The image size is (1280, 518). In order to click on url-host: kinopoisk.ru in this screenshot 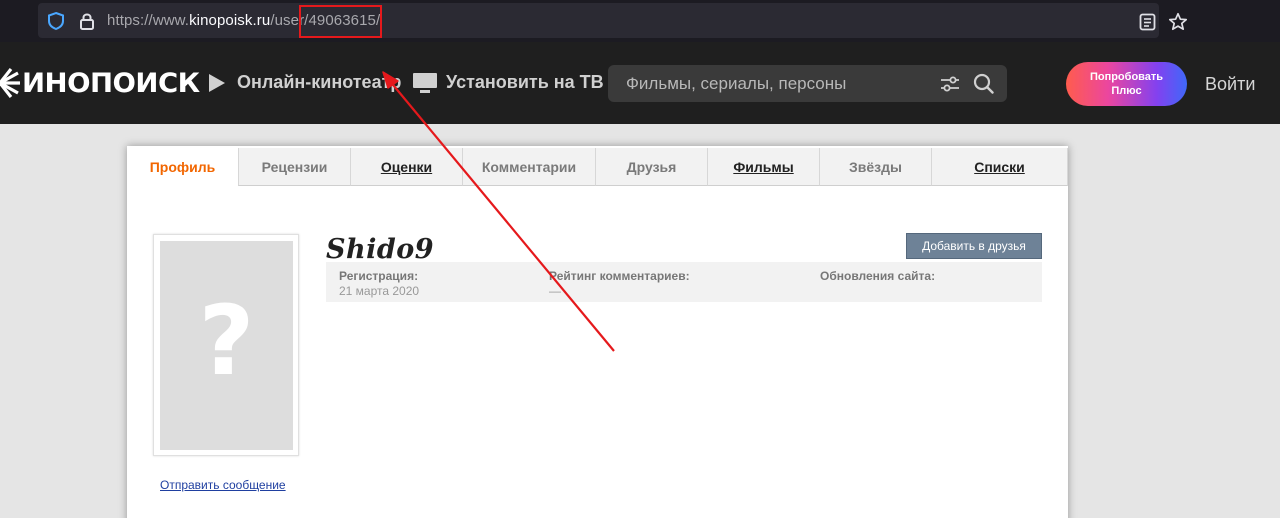, I will do `click(230, 20)`.